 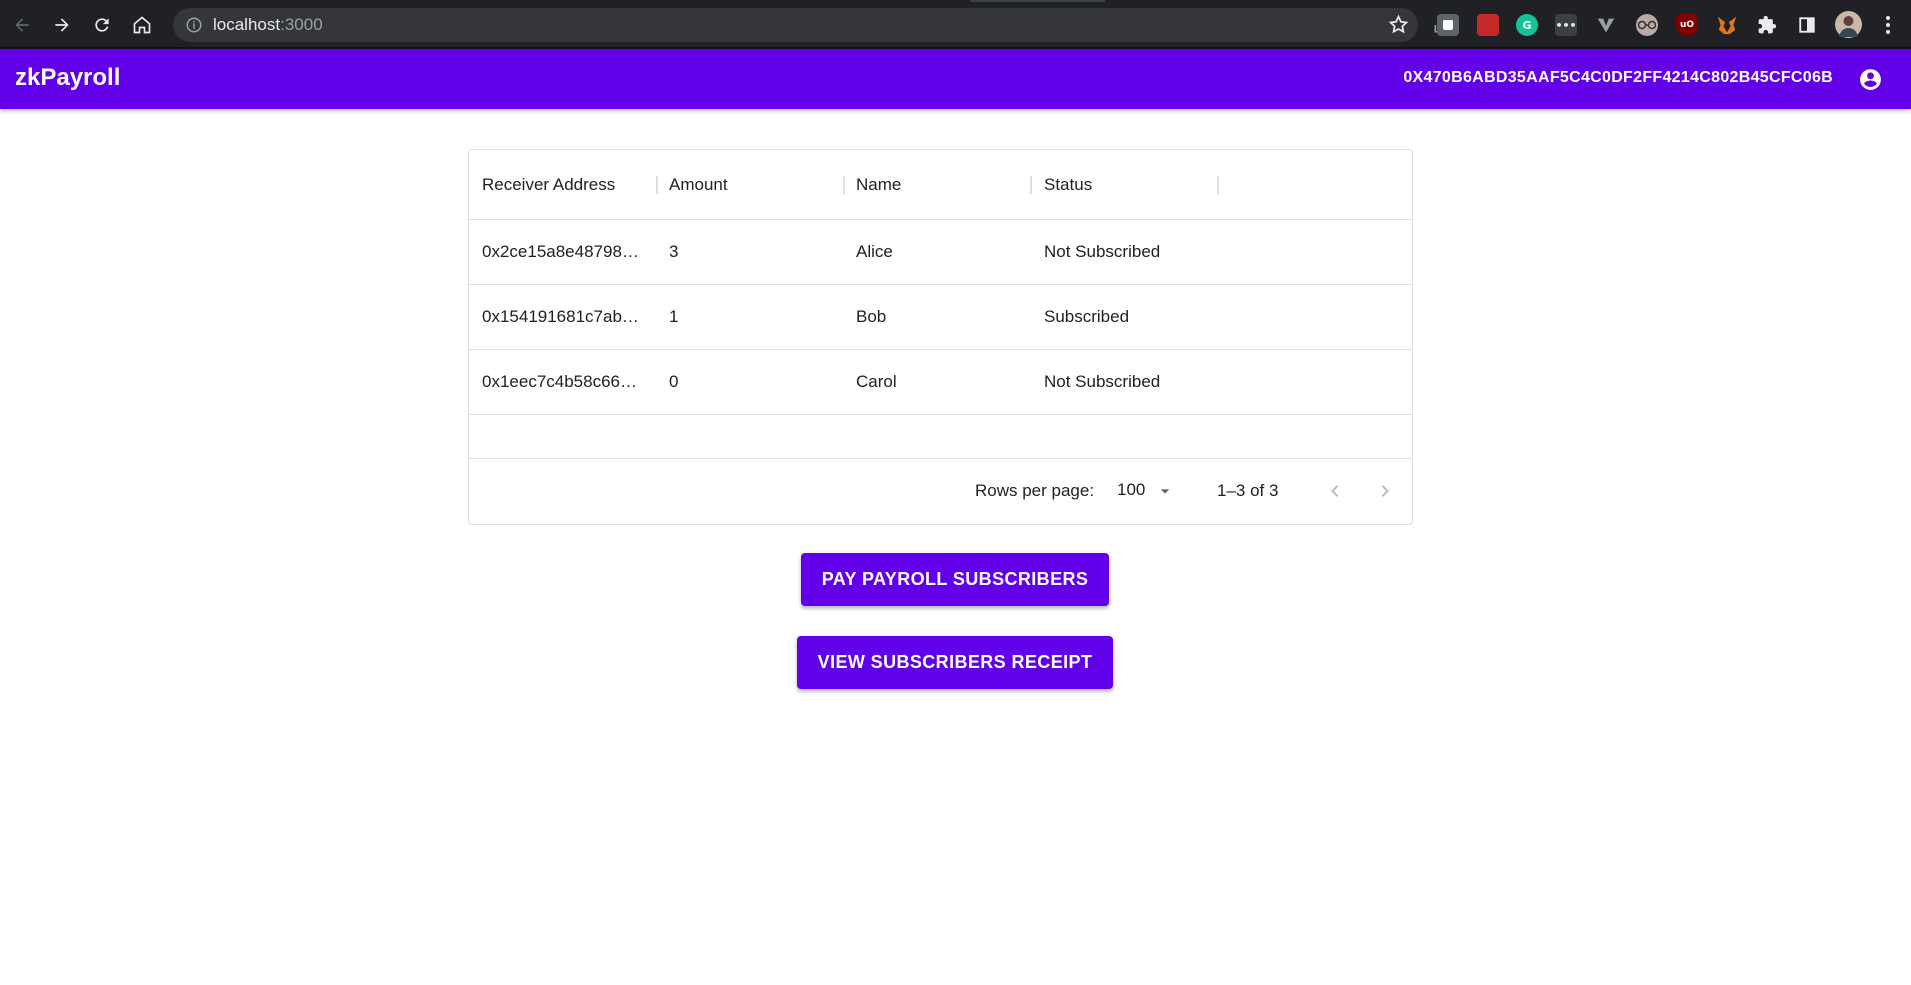 I want to click on profile-avatar-icon, so click(x=1848, y=24).